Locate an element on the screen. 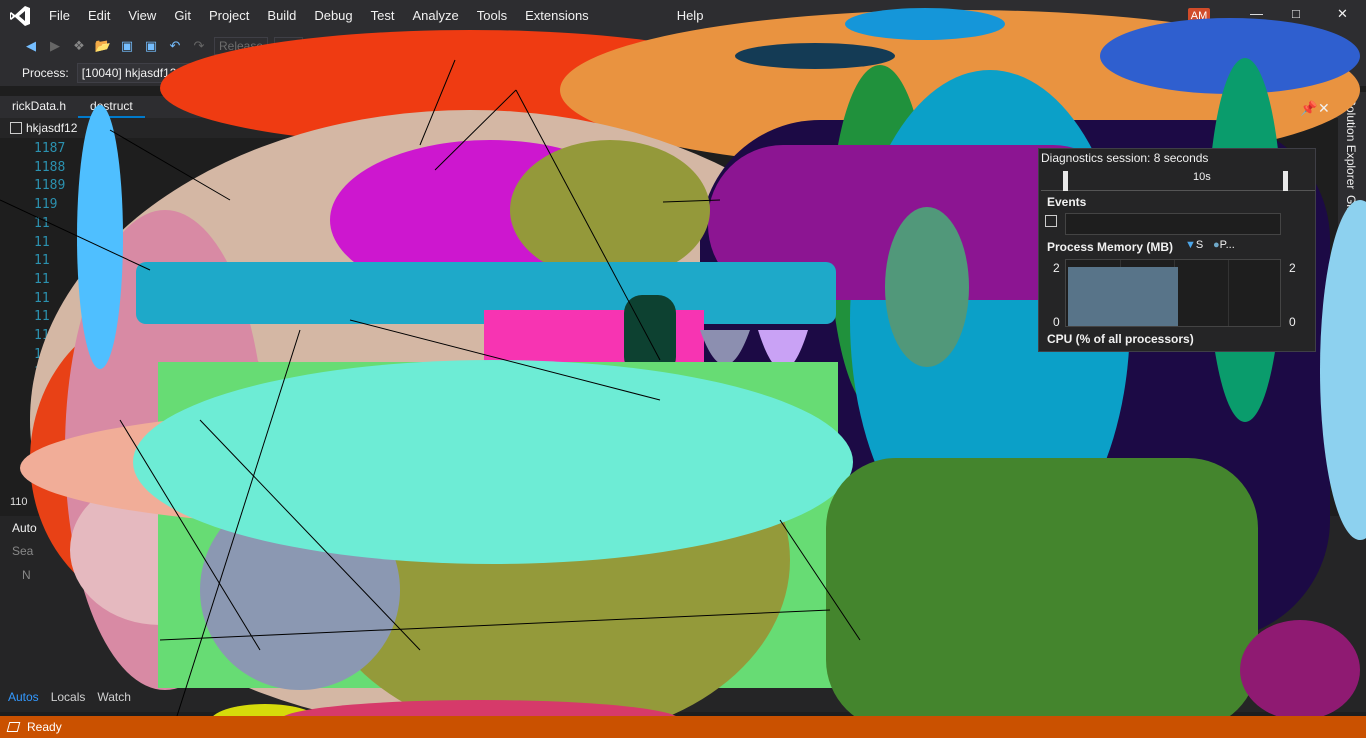  close-window-icon: ✕ is located at coordinates (1342, 14).